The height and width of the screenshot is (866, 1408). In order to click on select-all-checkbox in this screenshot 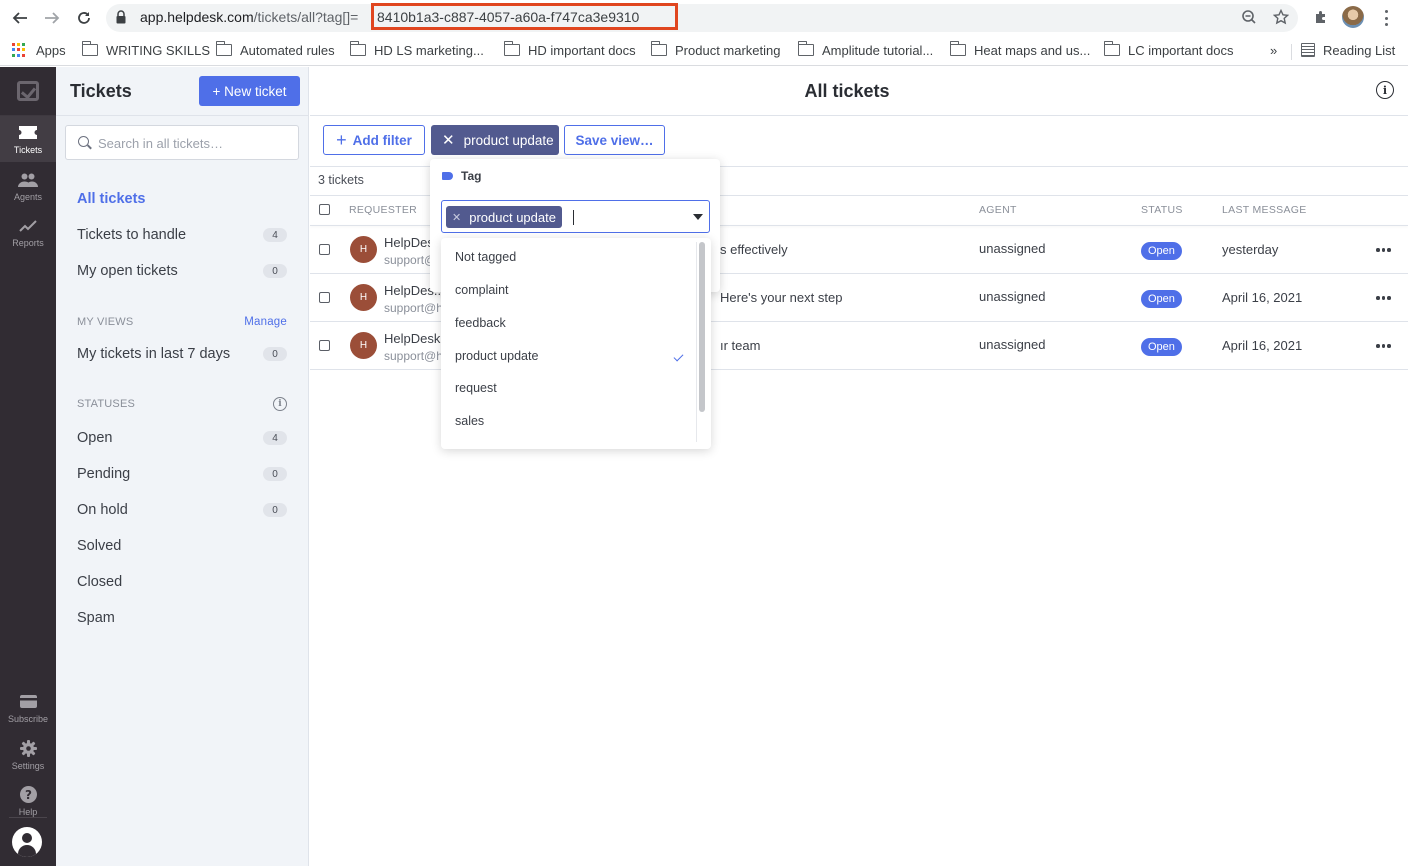, I will do `click(324, 209)`.